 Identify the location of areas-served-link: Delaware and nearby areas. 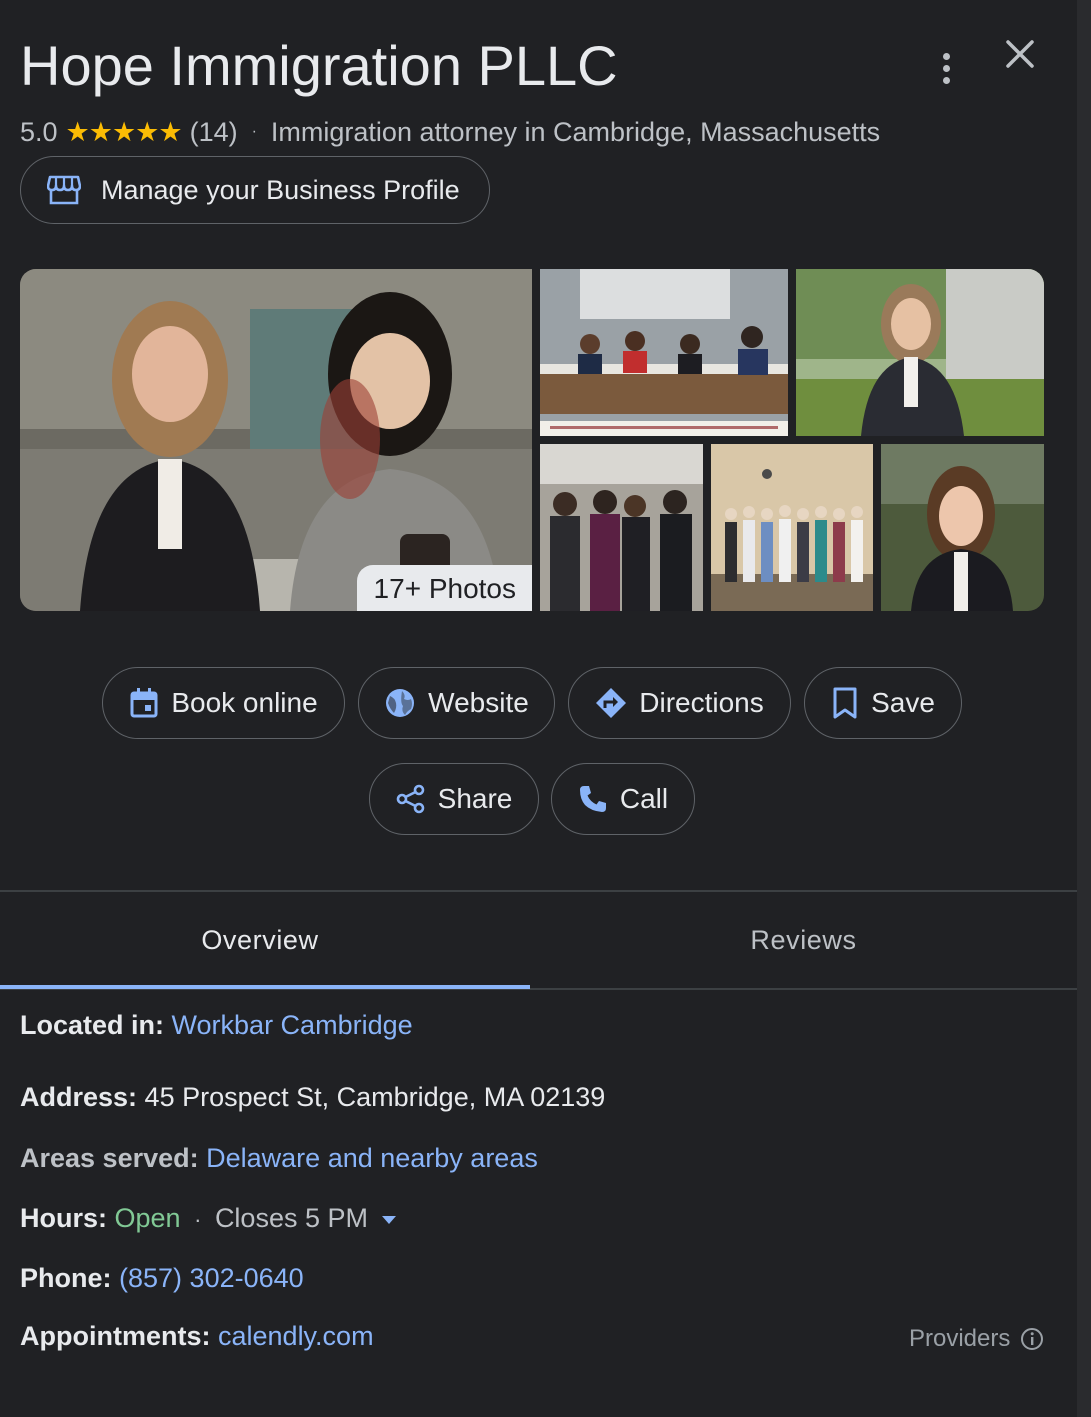
(372, 1158).